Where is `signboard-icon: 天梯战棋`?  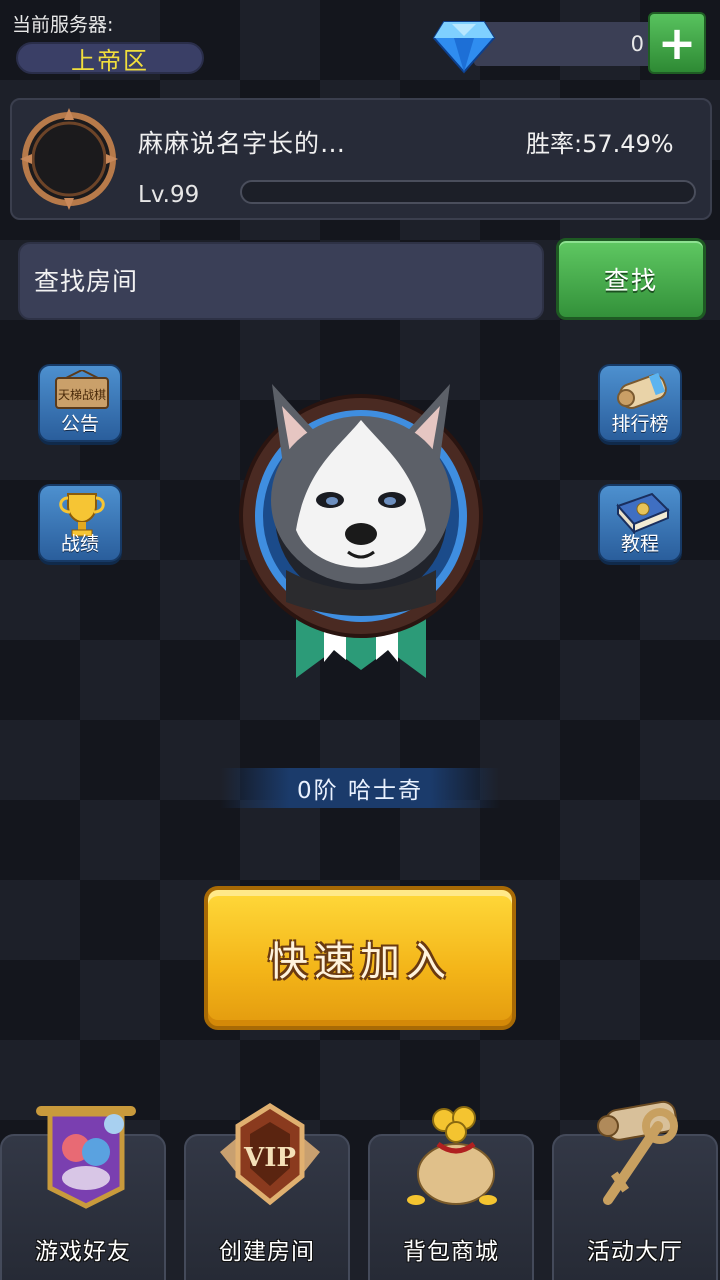
signboard-icon: 天梯战棋 is located at coordinates (82, 389).